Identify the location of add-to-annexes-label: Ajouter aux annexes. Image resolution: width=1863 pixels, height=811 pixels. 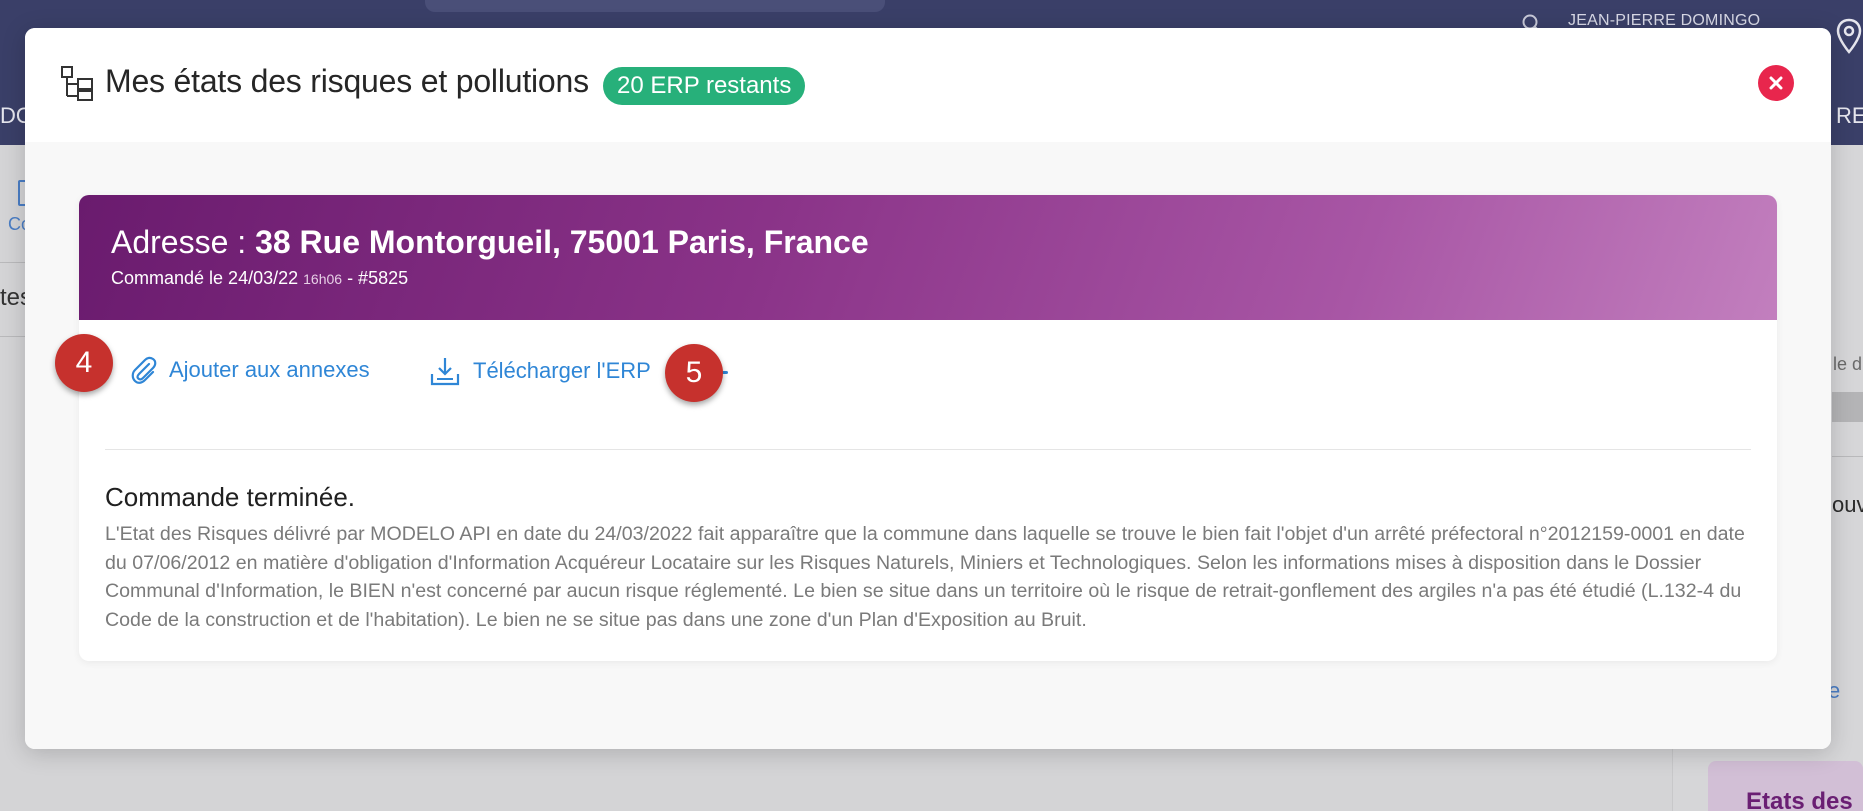
(269, 369).